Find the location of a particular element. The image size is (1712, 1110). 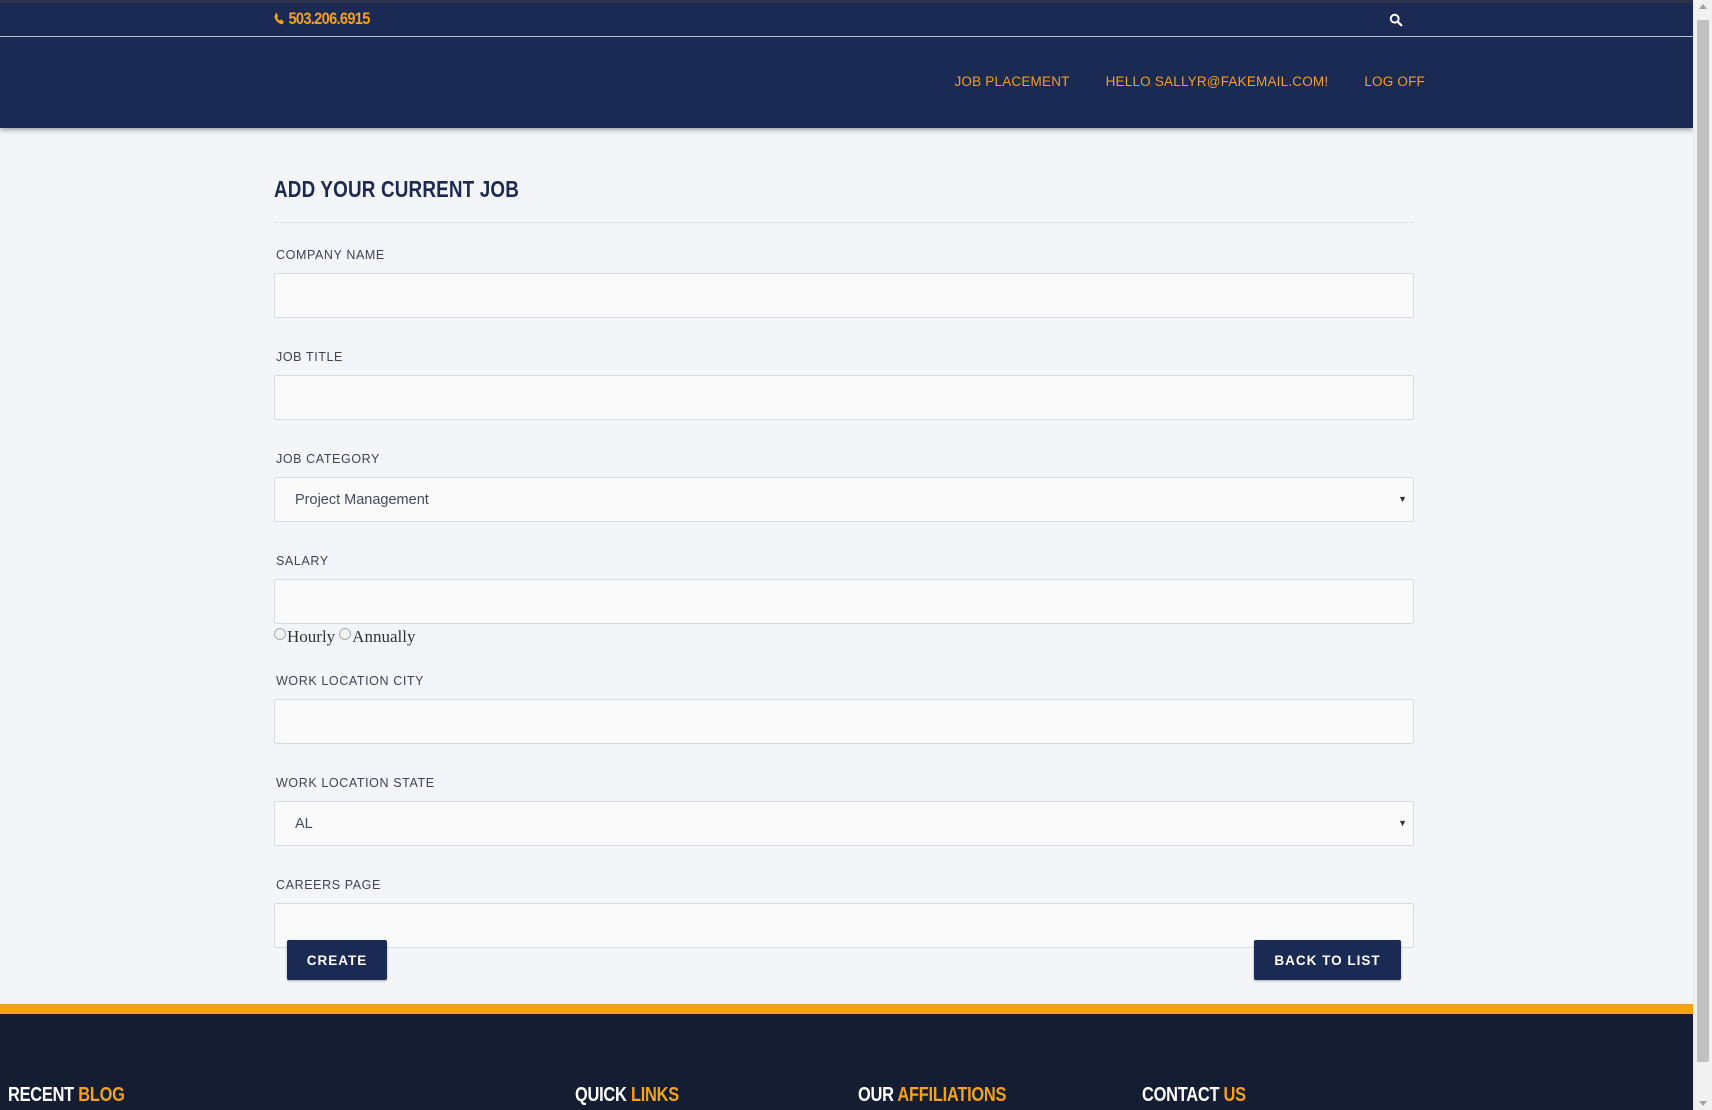

search-icon is located at coordinates (1396, 20).